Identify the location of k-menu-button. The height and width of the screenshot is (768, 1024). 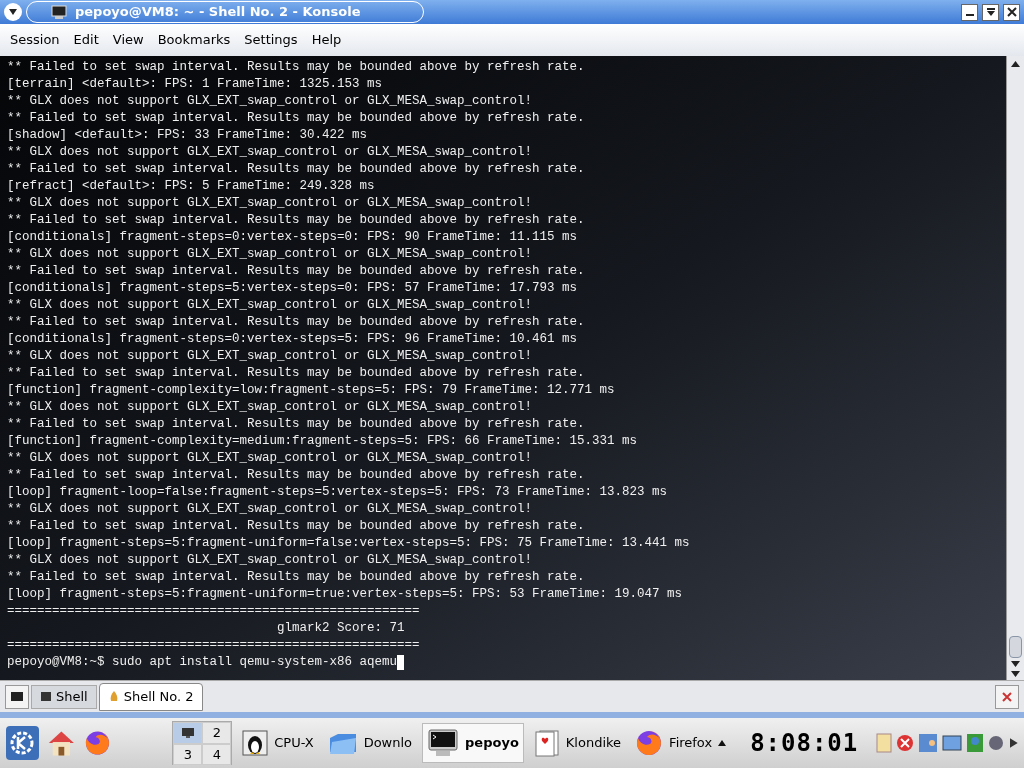
(22, 743).